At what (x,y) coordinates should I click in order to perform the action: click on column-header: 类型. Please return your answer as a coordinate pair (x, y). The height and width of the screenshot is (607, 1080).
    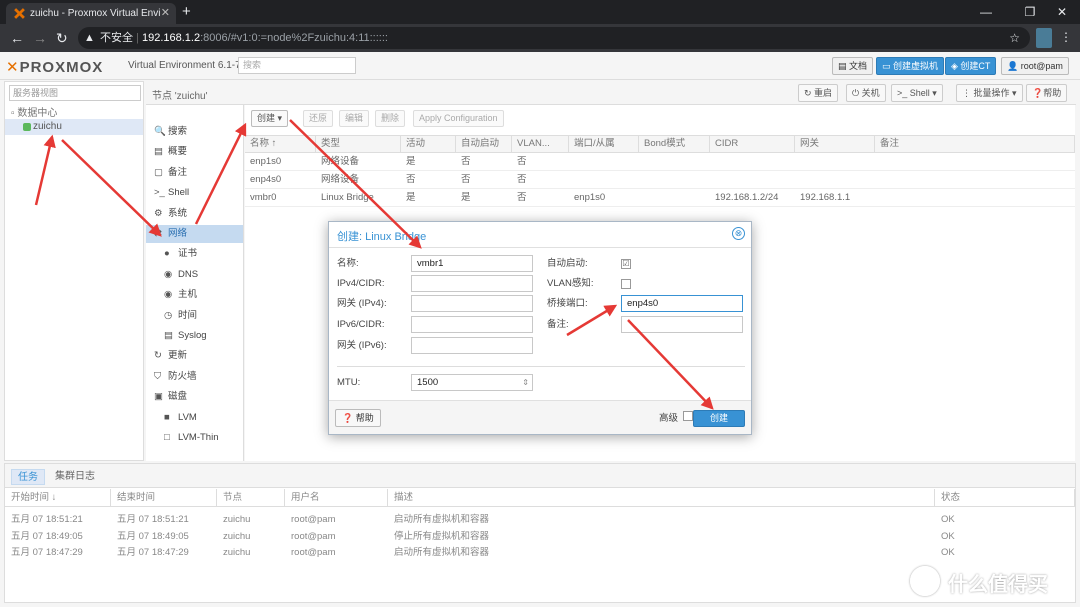
    Looking at the image, I should click on (358, 144).